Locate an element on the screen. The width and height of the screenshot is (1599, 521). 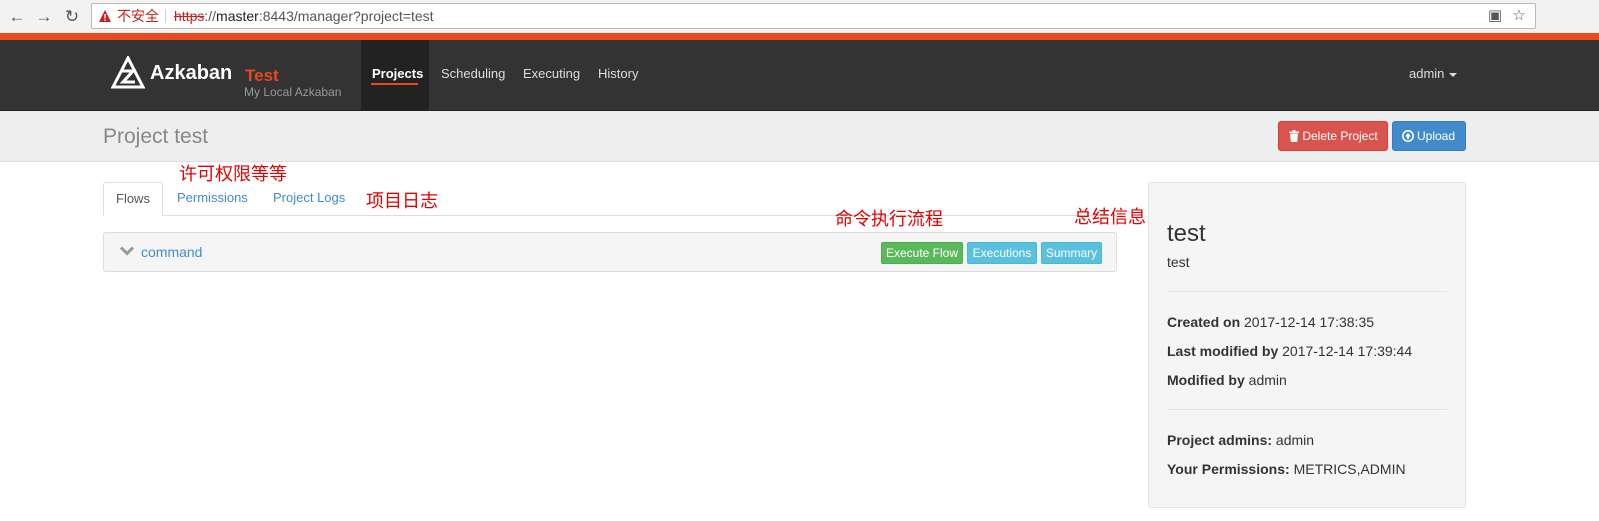
user-menu: admin is located at coordinates (1433, 73).